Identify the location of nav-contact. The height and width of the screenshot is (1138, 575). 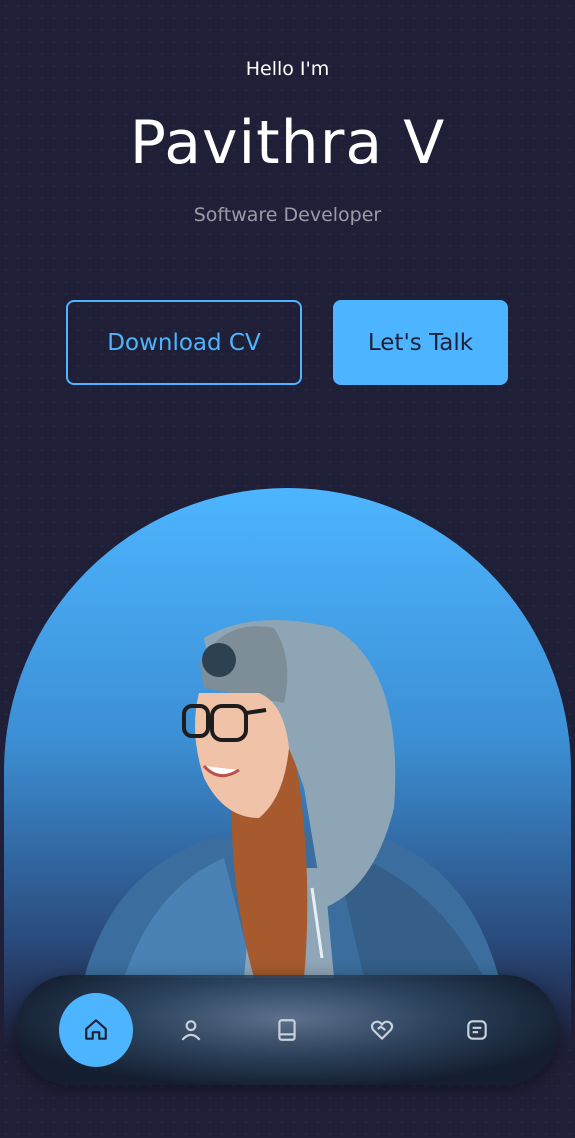
(477, 1030).